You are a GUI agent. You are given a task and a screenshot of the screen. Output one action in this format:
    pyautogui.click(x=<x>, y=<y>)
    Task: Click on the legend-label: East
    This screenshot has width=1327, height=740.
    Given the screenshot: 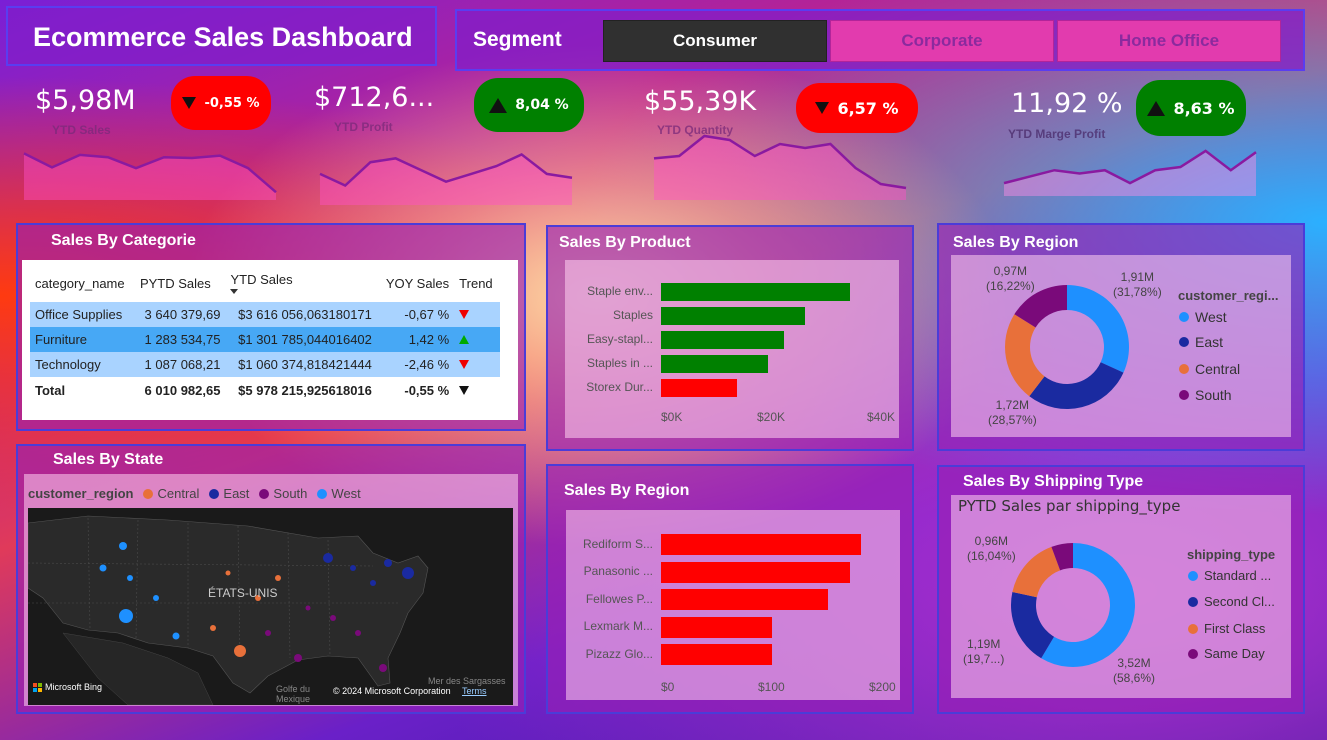 What is the action you would take?
    pyautogui.click(x=1209, y=342)
    